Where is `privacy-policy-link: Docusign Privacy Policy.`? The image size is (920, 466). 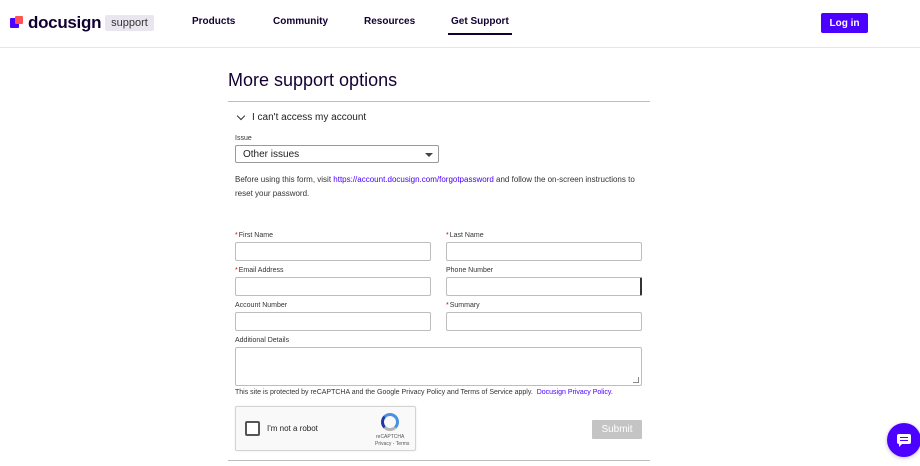
privacy-policy-link: Docusign Privacy Policy. is located at coordinates (575, 392).